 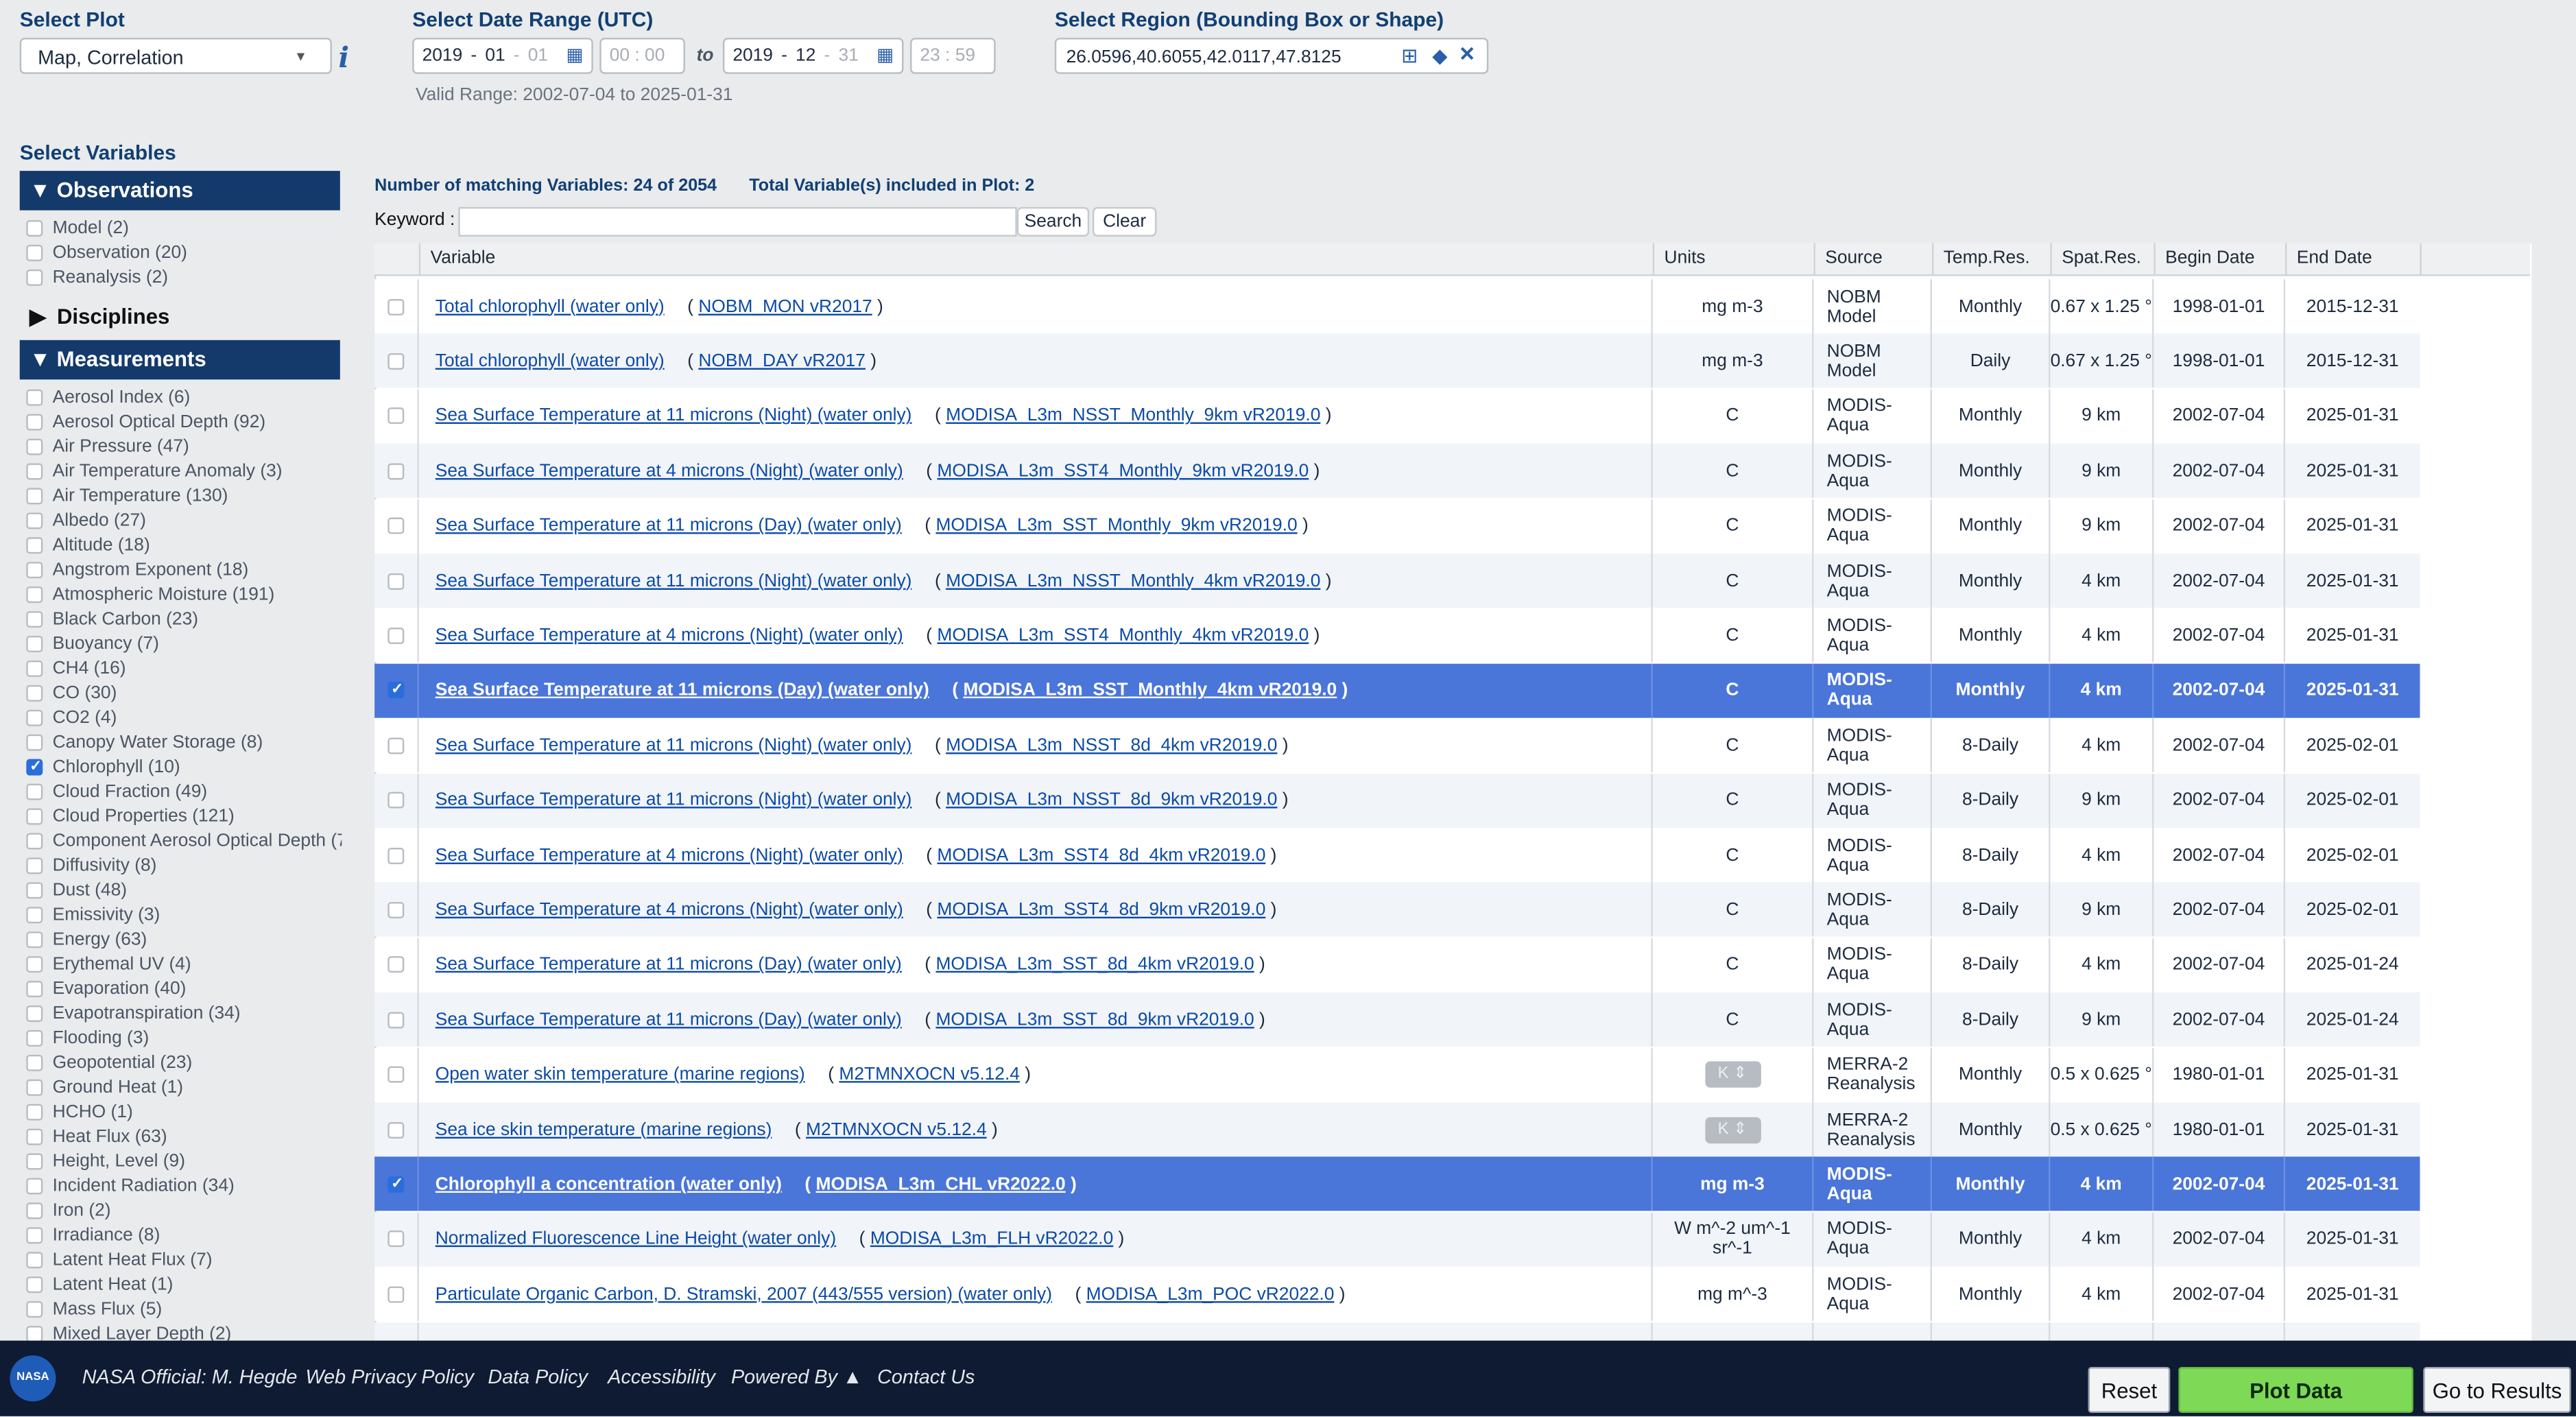 I want to click on plot-data-button: Plot Data, so click(x=2295, y=1390).